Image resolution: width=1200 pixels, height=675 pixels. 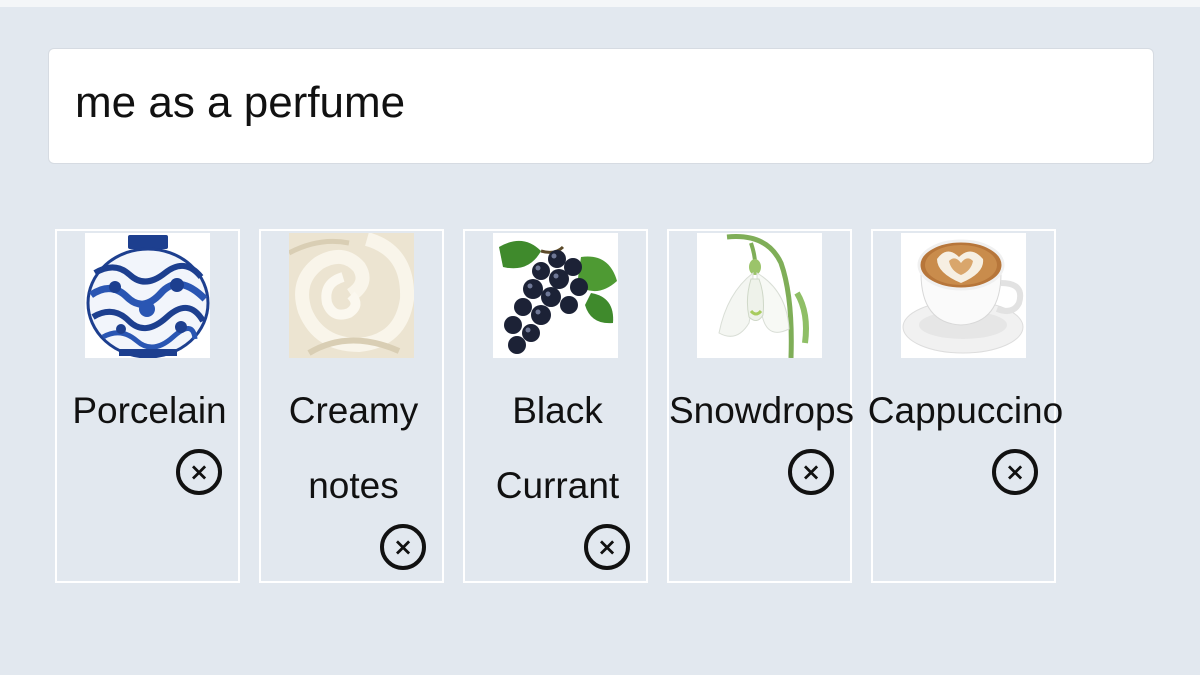 What do you see at coordinates (555, 295) in the screenshot?
I see `blackcurrant-berries-image` at bounding box center [555, 295].